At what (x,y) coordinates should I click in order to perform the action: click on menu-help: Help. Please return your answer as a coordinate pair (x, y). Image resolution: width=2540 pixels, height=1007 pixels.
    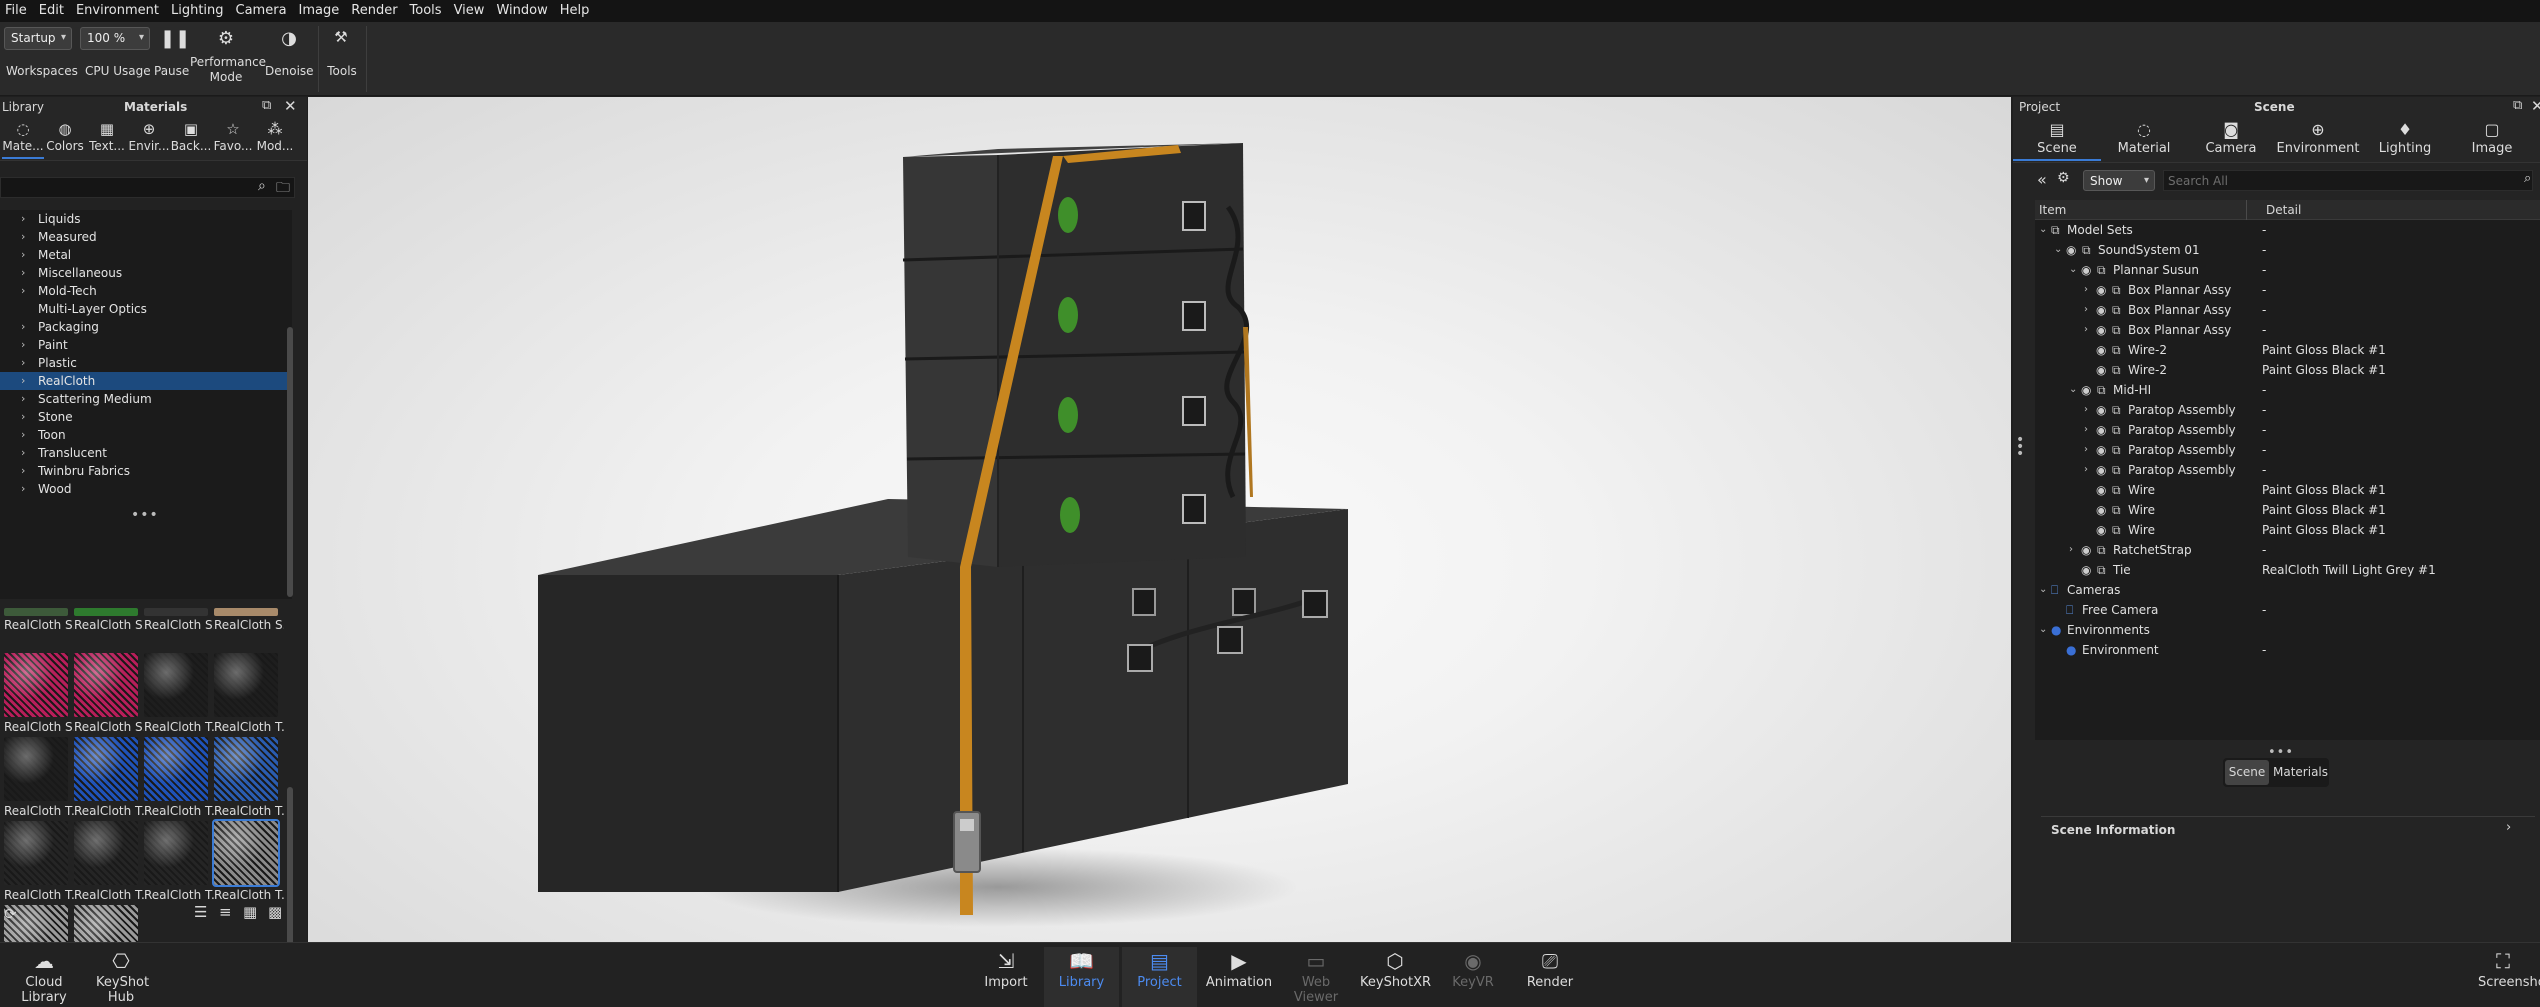
    Looking at the image, I should click on (576, 11).